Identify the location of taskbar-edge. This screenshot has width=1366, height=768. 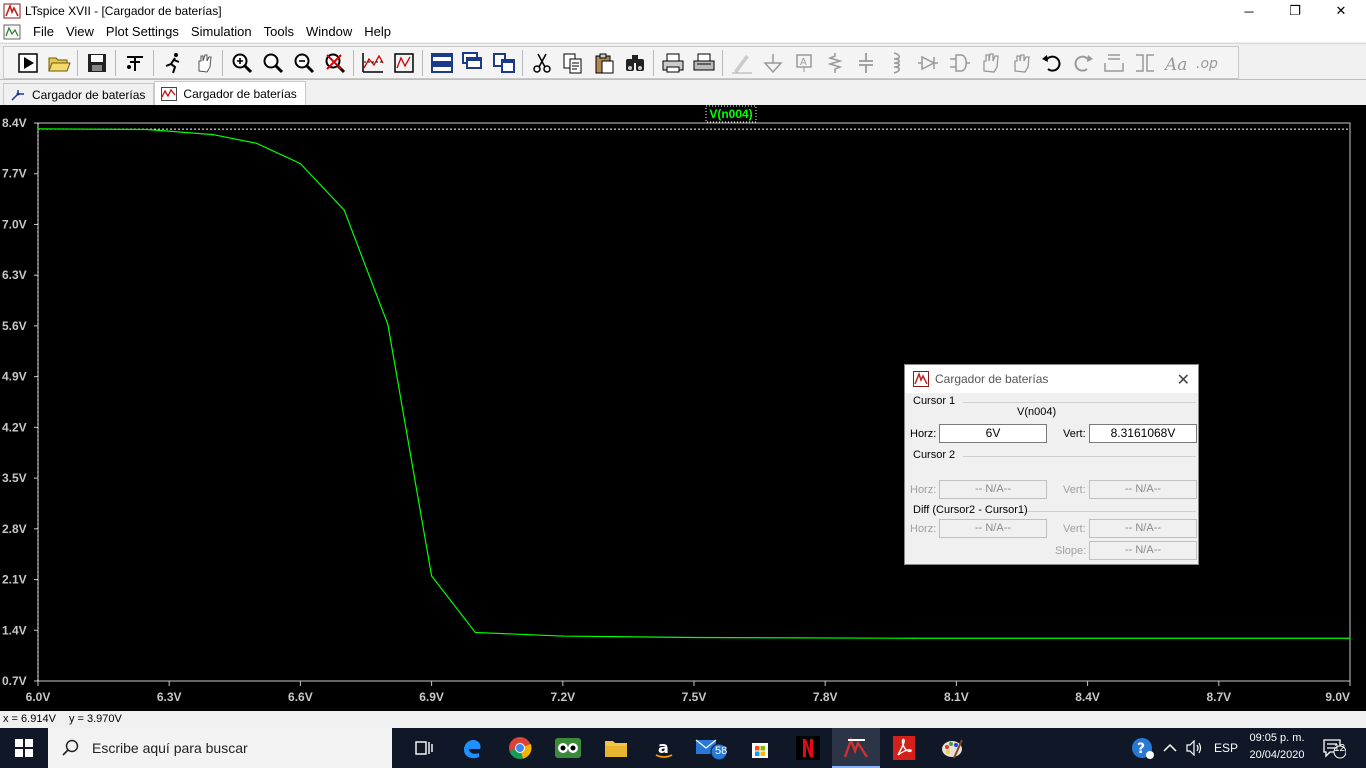
(472, 748).